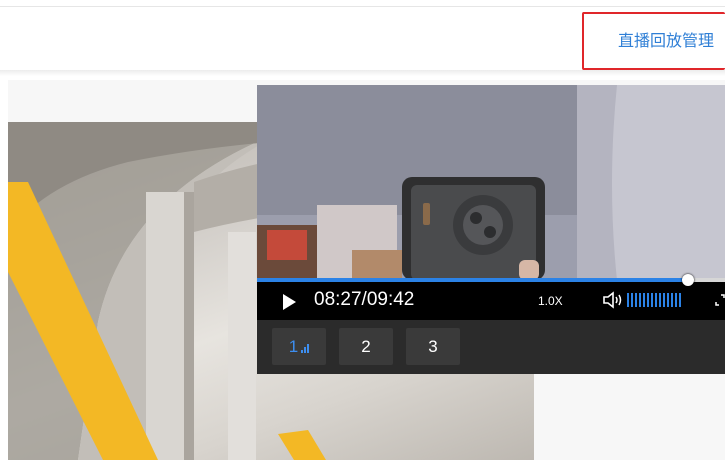  I want to click on fullscreen-icon, so click(720, 300).